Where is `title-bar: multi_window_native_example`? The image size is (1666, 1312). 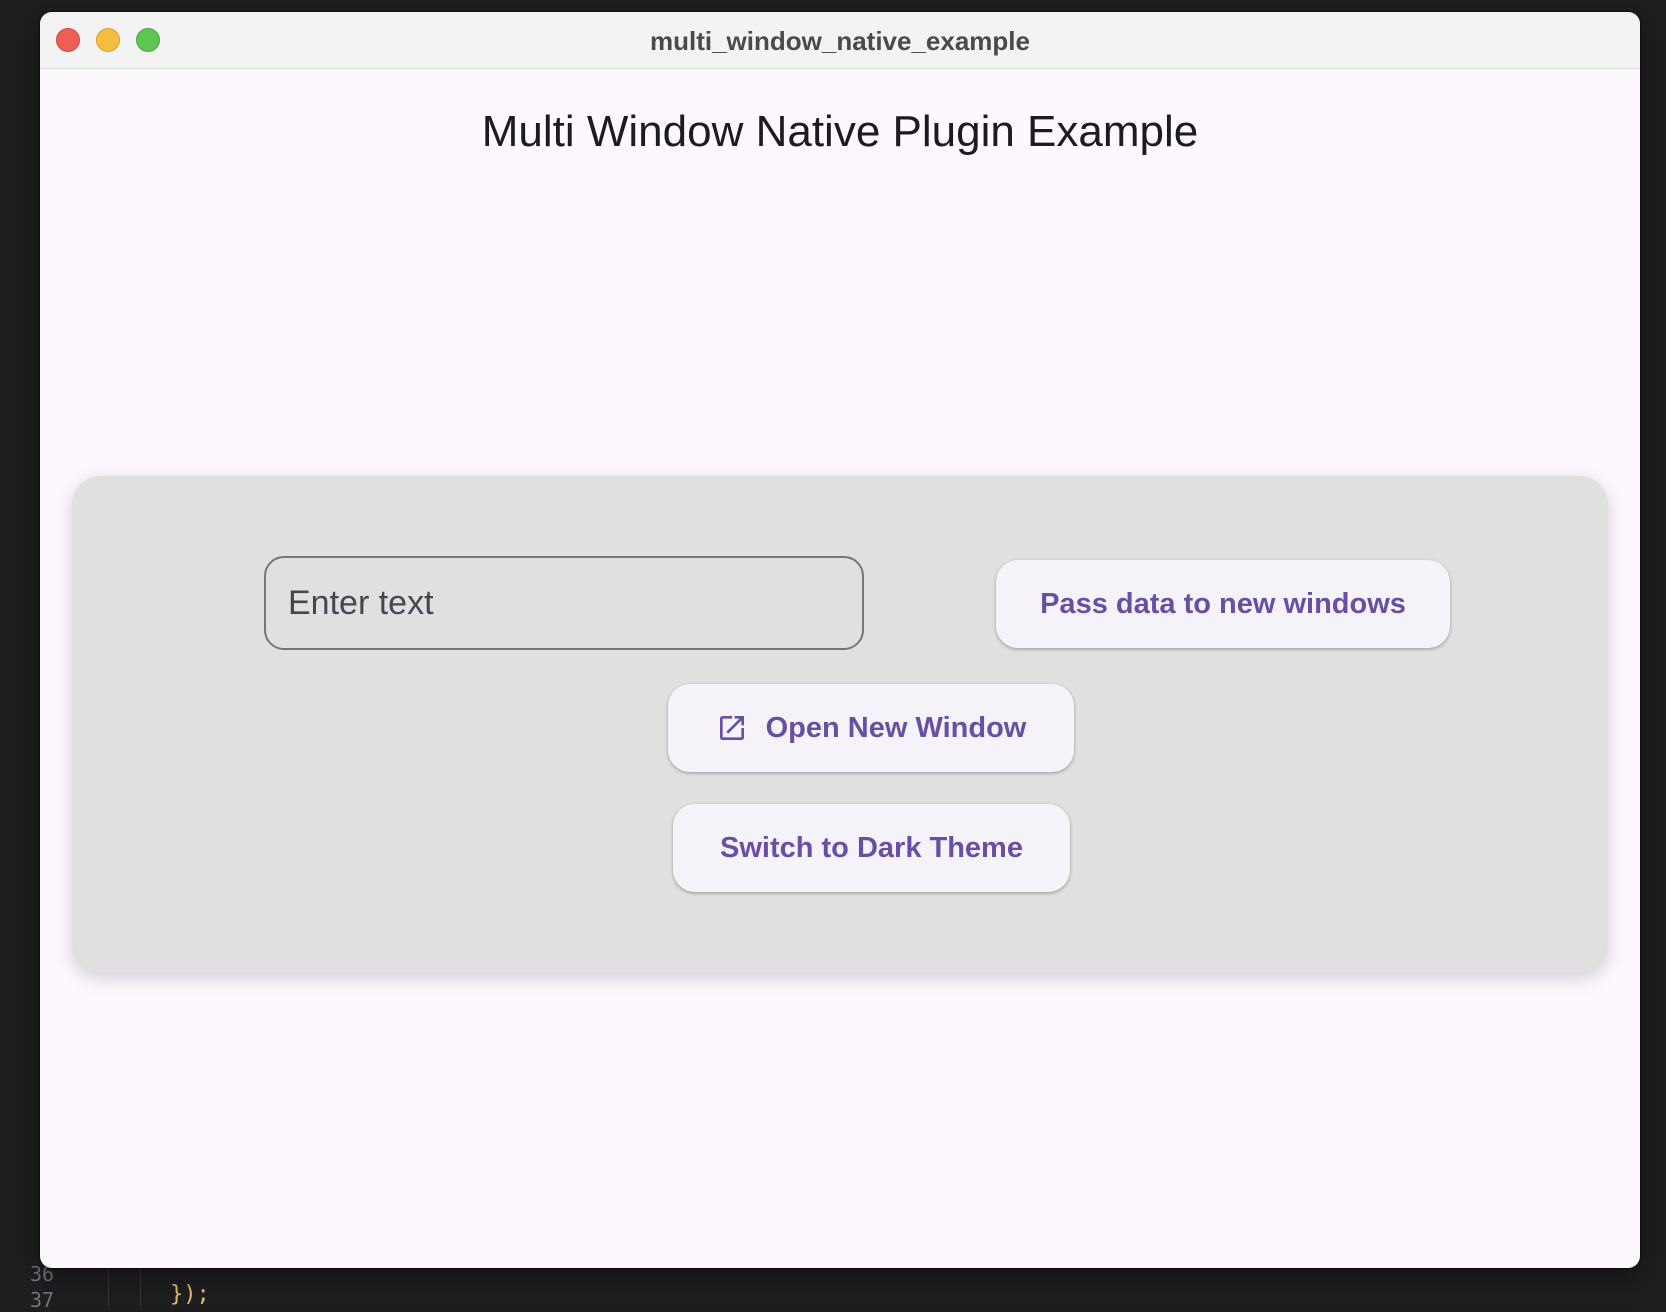
title-bar: multi_window_native_example is located at coordinates (840, 40).